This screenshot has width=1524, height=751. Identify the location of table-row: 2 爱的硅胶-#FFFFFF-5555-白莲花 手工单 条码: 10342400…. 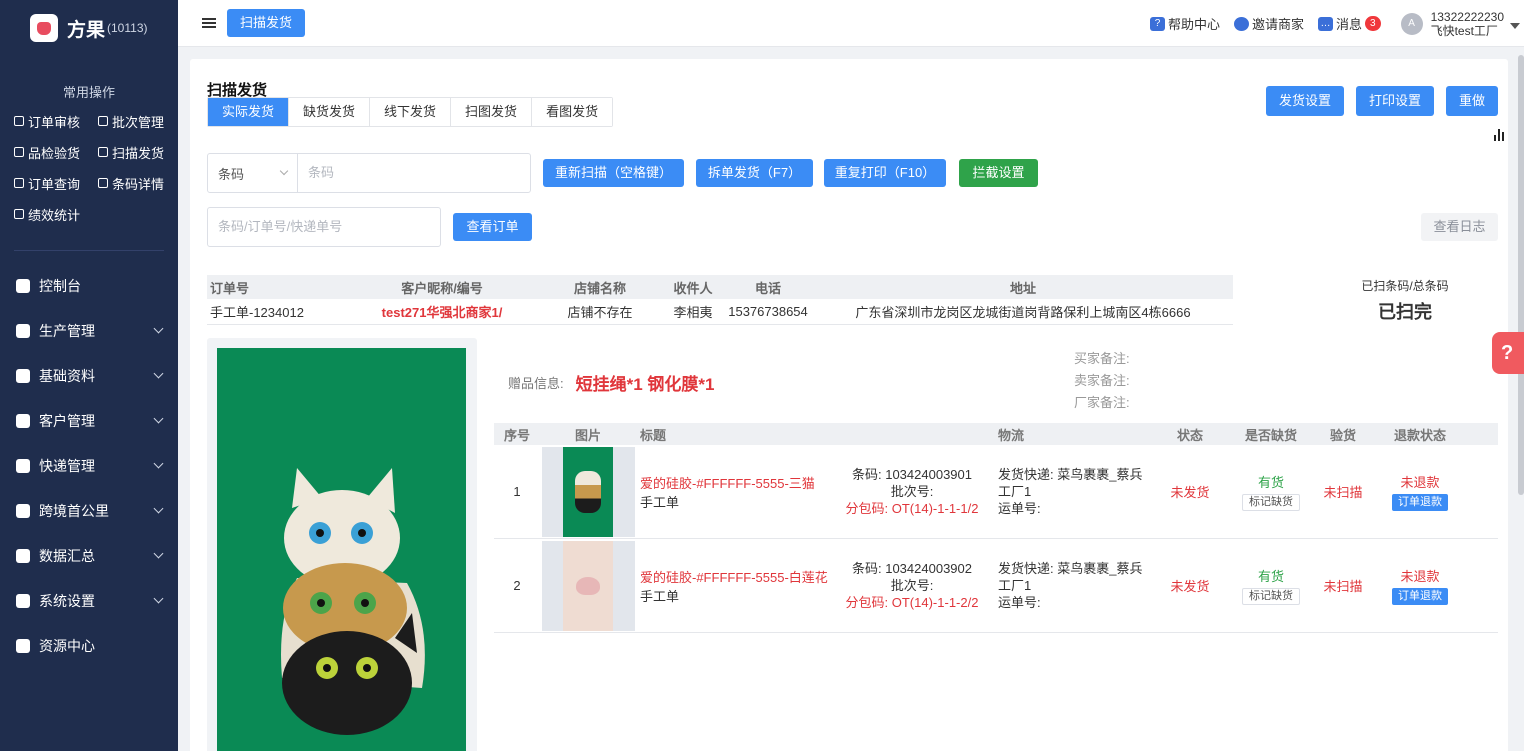
(996, 586).